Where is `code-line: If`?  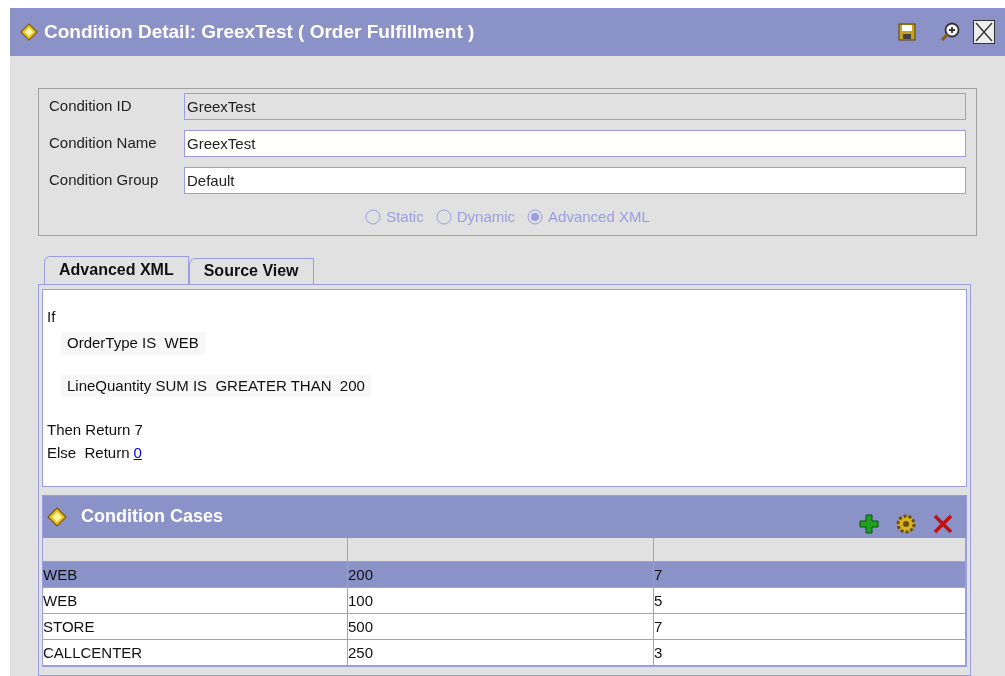
code-line: If is located at coordinates (52, 316).